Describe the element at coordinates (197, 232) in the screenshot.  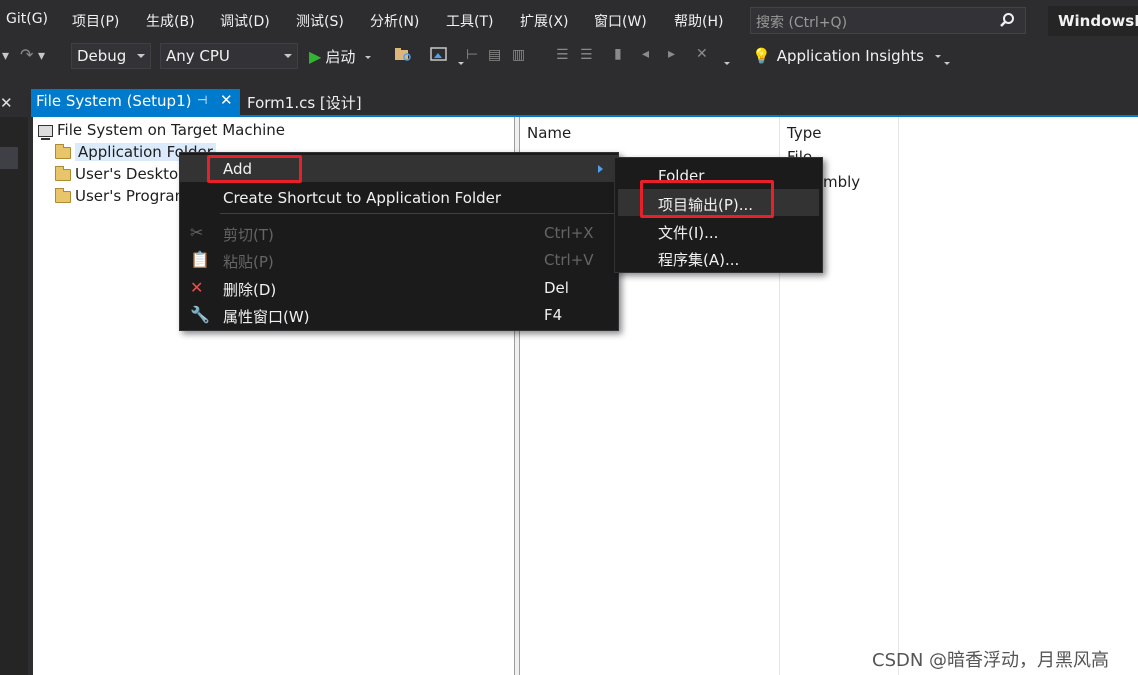
I see `scissors-icon: ✂` at that location.